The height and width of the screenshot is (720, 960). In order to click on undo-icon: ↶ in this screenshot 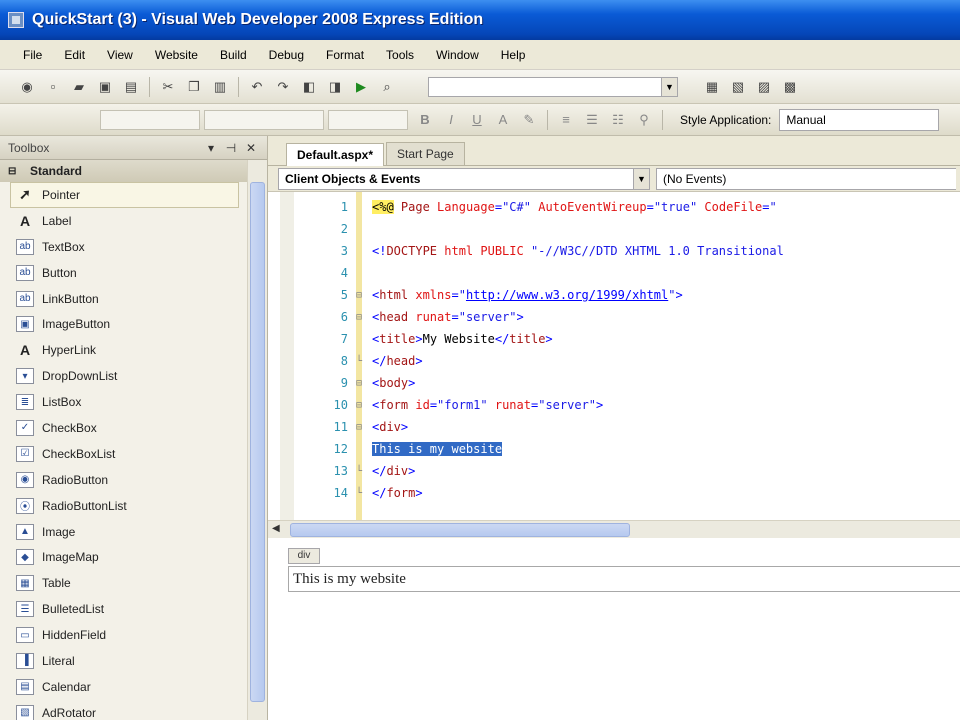, I will do `click(257, 87)`.